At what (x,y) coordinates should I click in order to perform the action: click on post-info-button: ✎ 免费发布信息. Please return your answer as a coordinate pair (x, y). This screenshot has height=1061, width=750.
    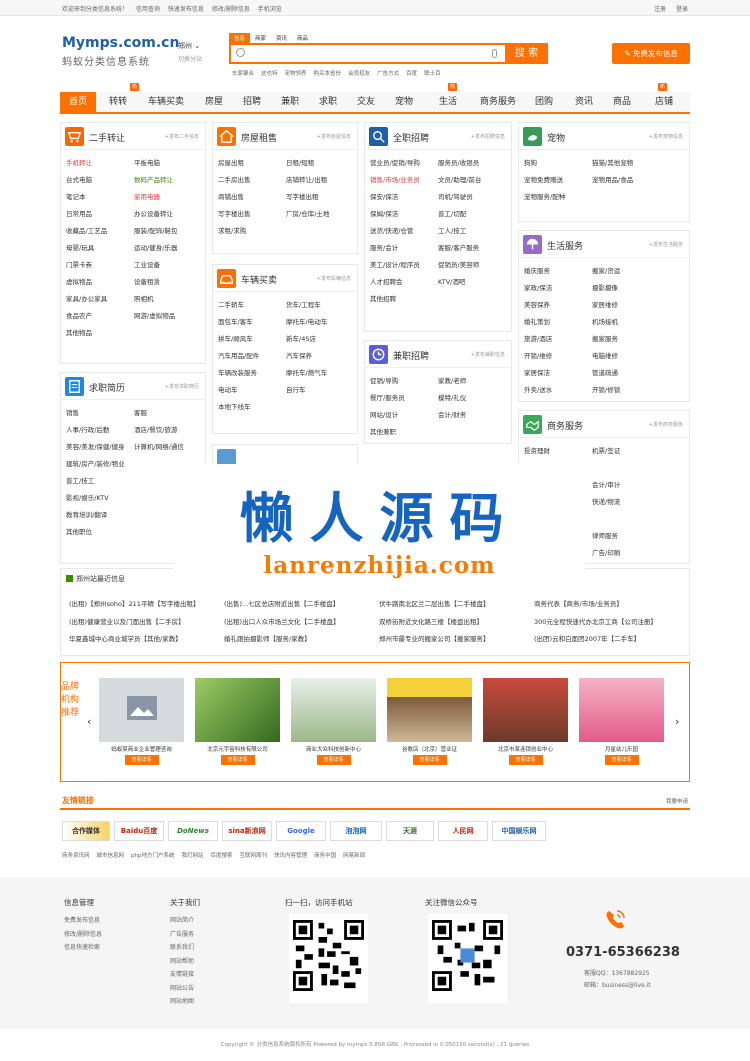
    Looking at the image, I should click on (651, 53).